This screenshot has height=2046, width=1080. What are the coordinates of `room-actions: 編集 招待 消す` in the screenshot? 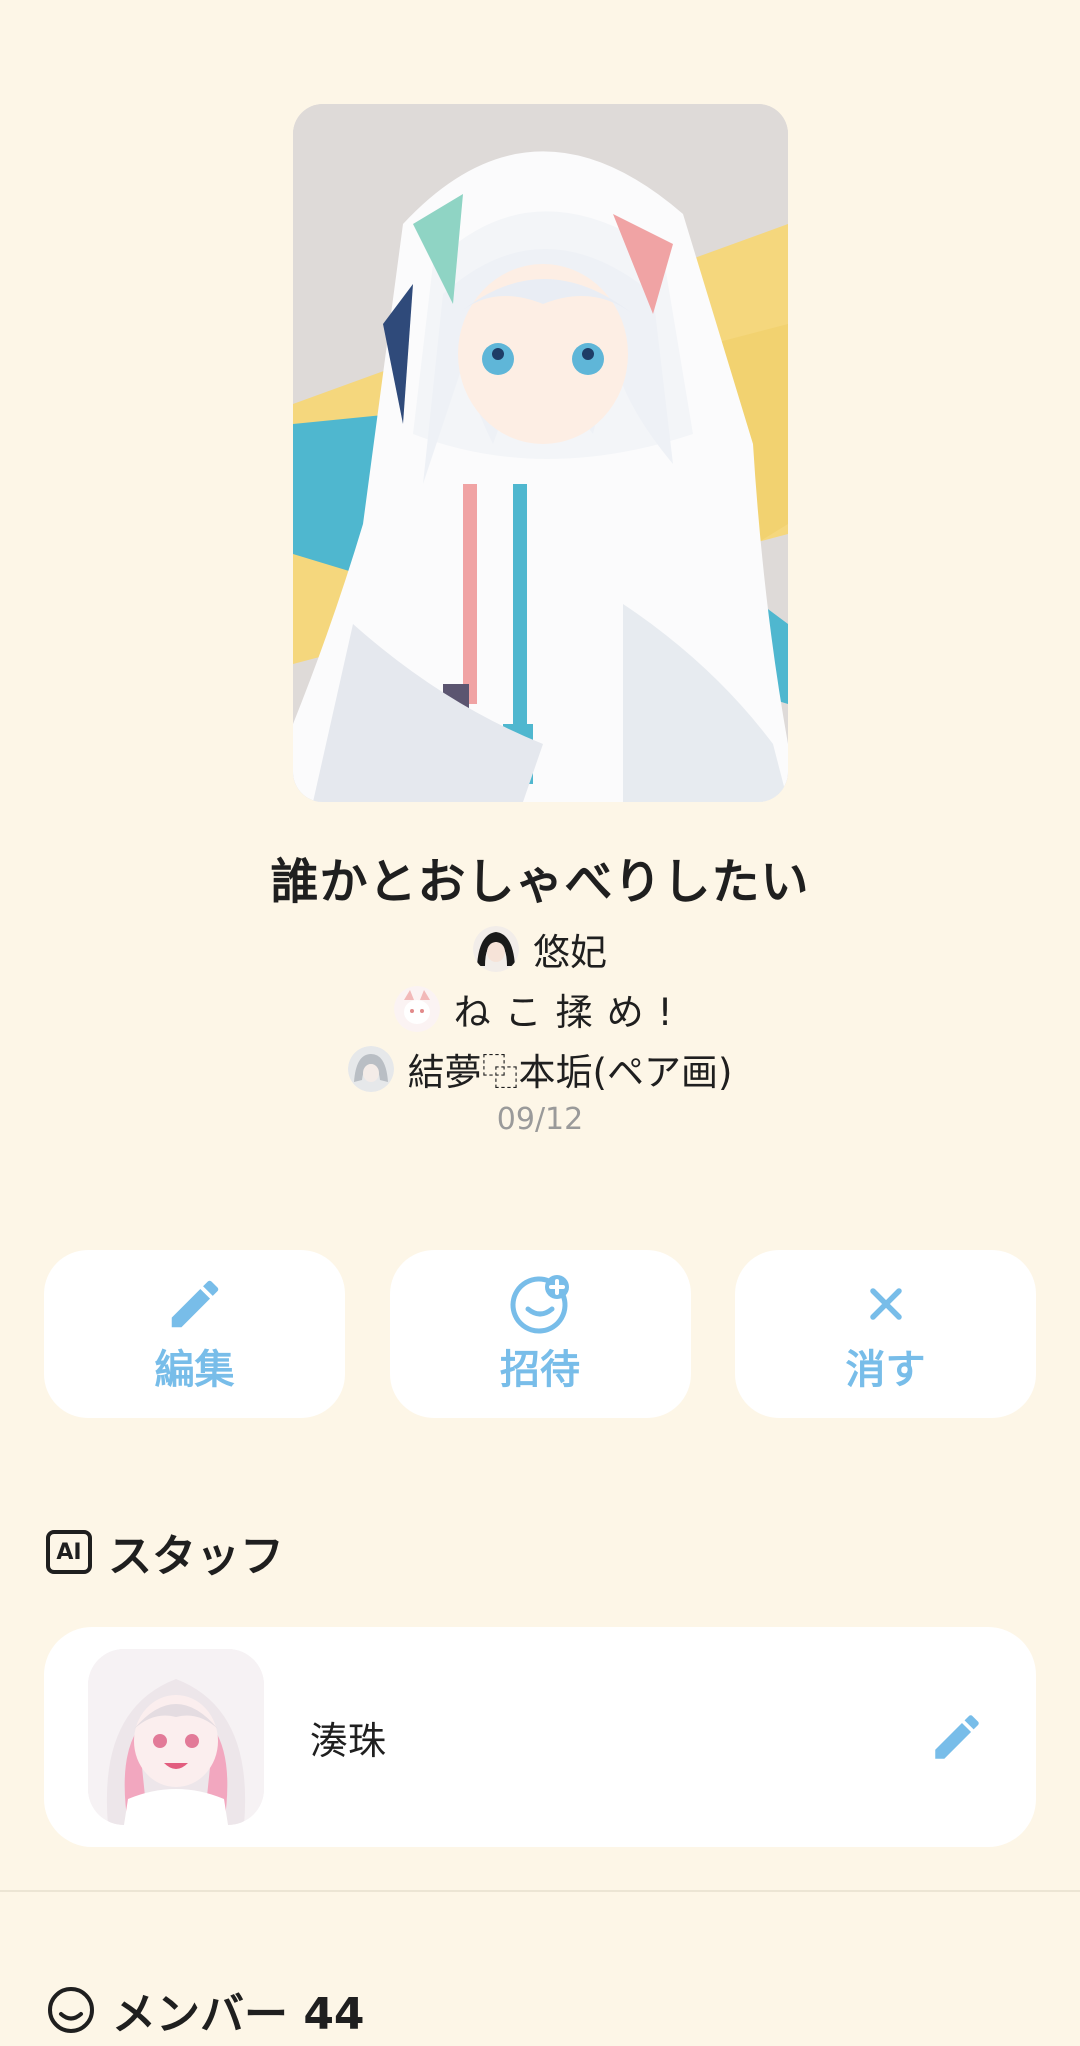 It's located at (540, 1334).